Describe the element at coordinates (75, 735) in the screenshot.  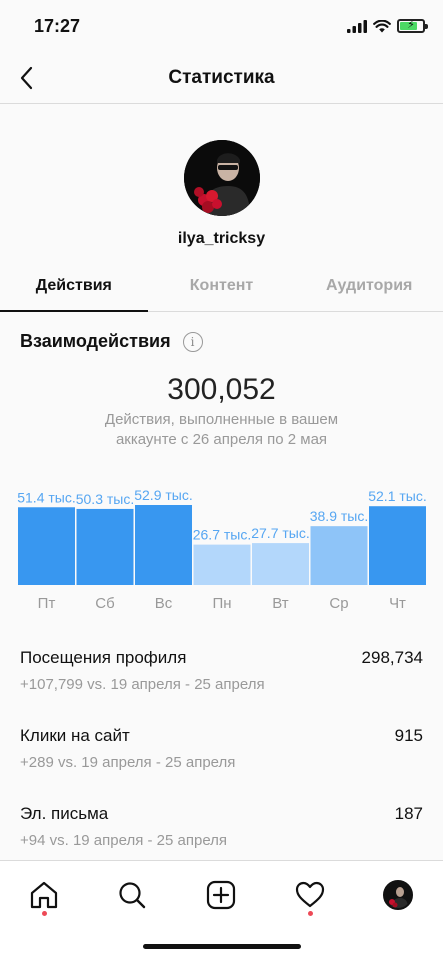
I see `metric-label: Клики на сайт` at that location.